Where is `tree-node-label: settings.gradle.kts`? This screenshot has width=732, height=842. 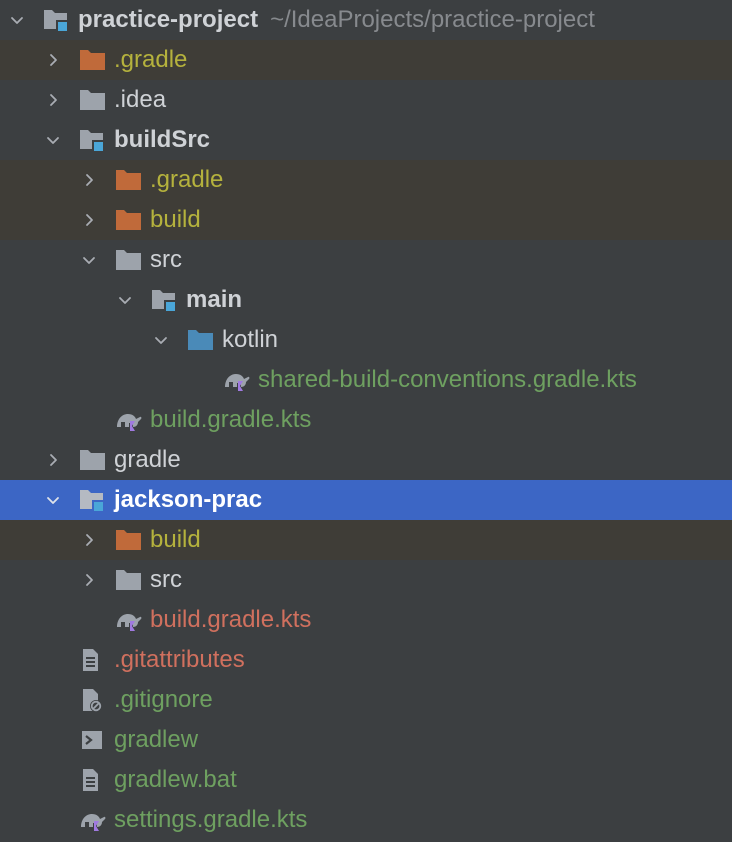 tree-node-label: settings.gradle.kts is located at coordinates (211, 819).